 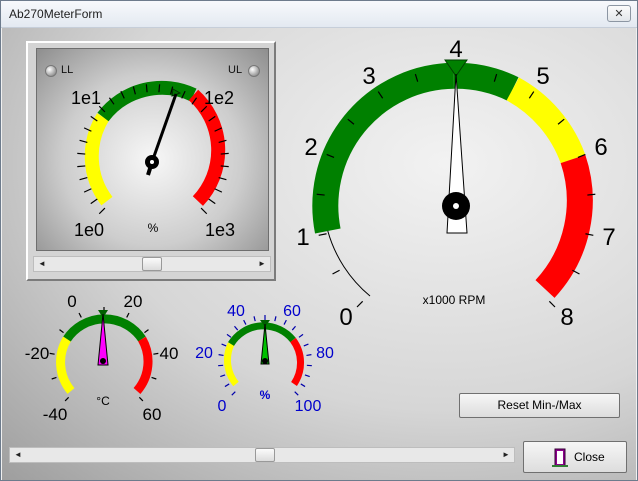 What do you see at coordinates (55, 414) in the screenshot?
I see `temp-tick-m40: -40` at bounding box center [55, 414].